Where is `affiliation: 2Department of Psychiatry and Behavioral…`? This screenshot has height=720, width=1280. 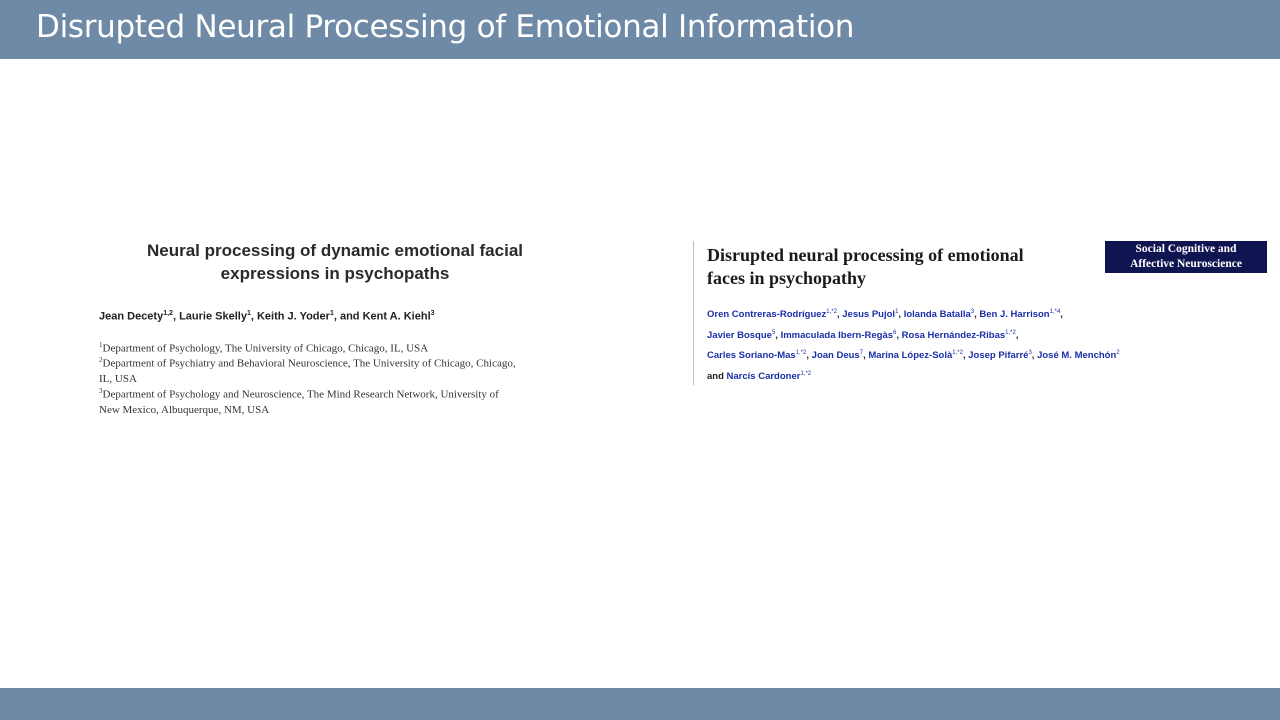 affiliation: 2Department of Psychiatry and Behavioral… is located at coordinates (329, 370).